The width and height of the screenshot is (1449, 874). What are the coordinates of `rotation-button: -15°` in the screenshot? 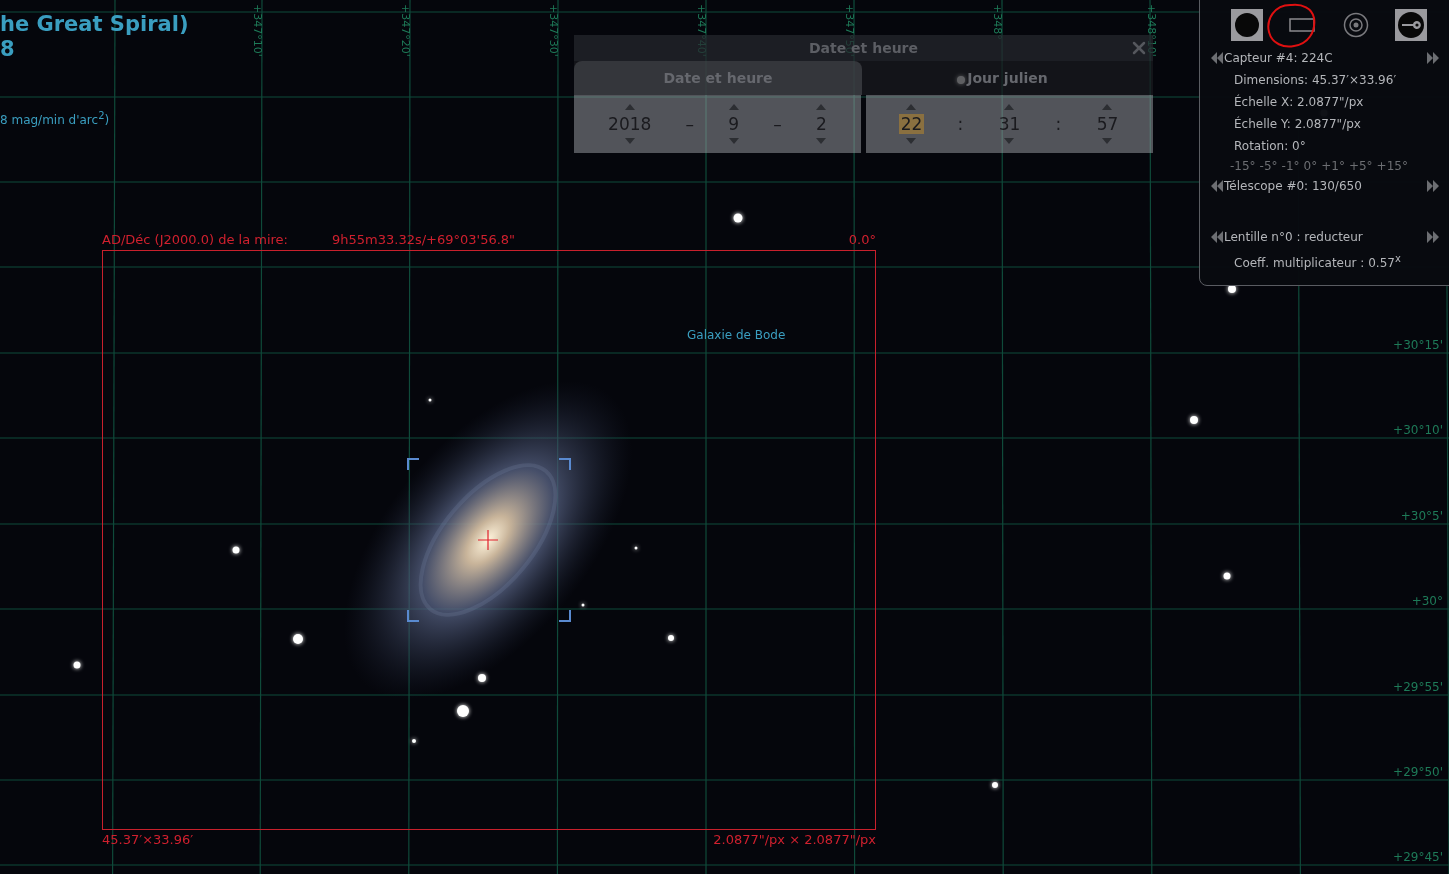 It's located at (1243, 166).